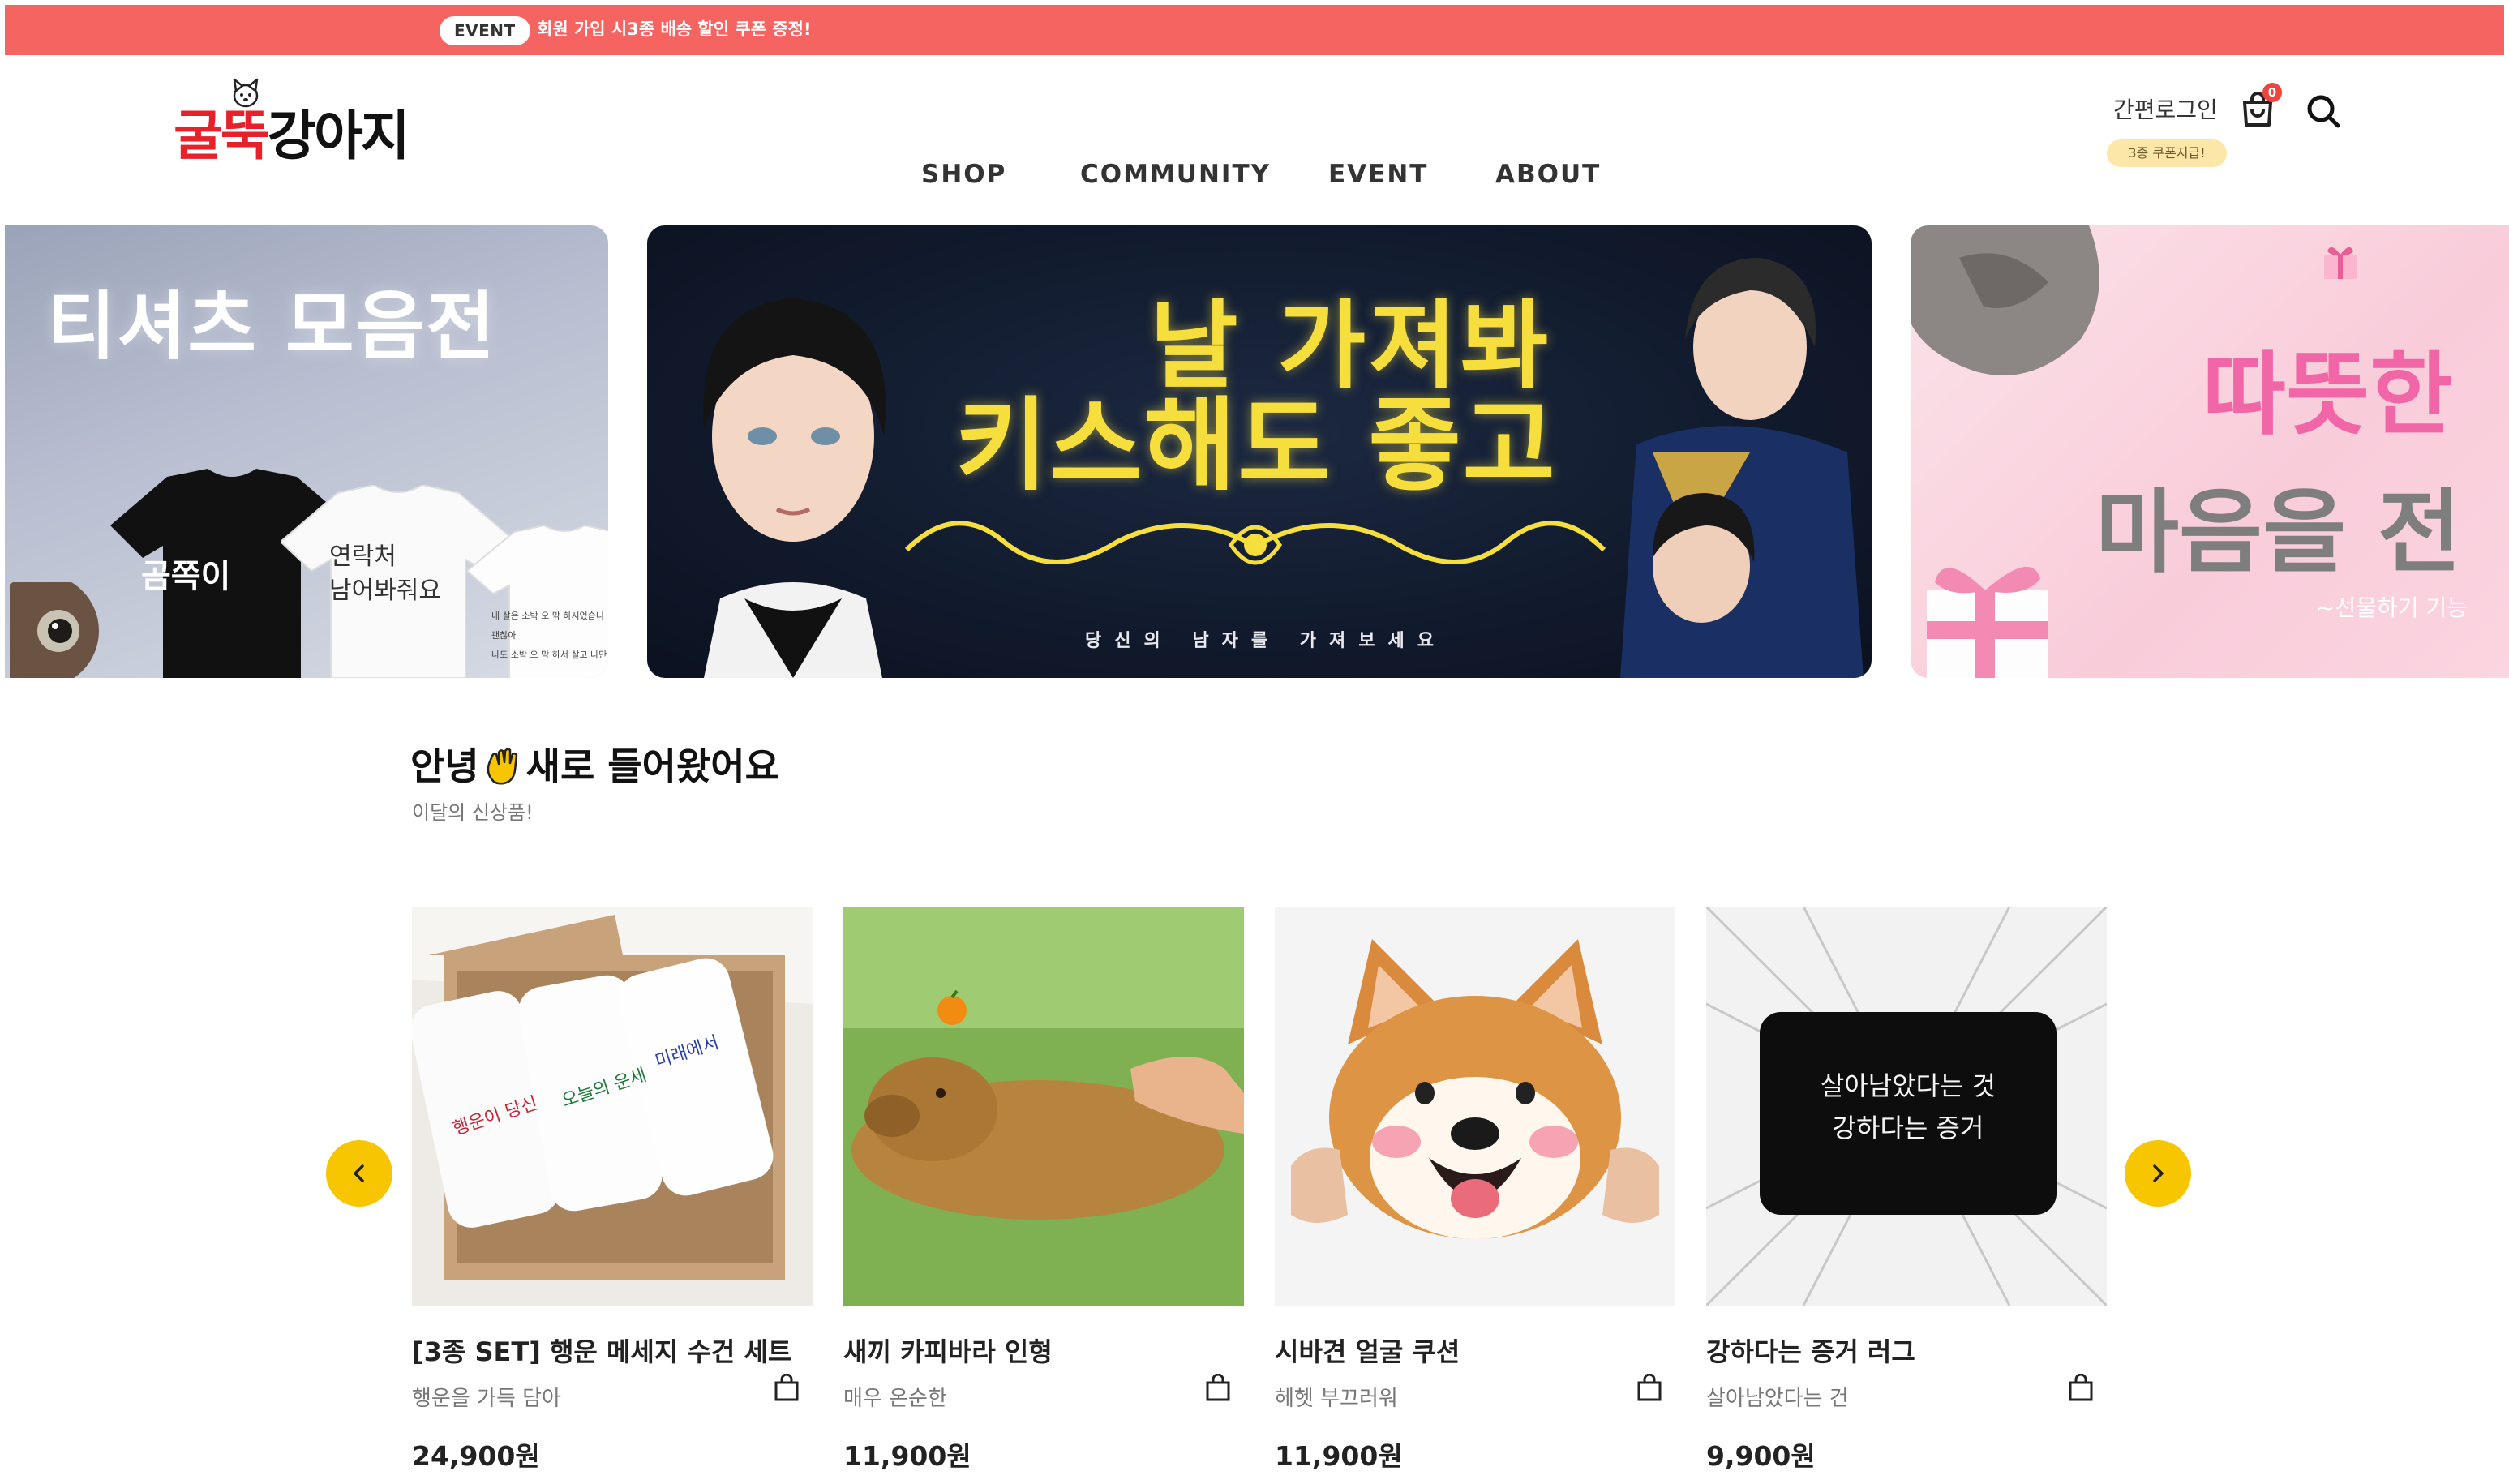  Describe the element at coordinates (2340, 263) in the screenshot. I see `gift-icon` at that location.